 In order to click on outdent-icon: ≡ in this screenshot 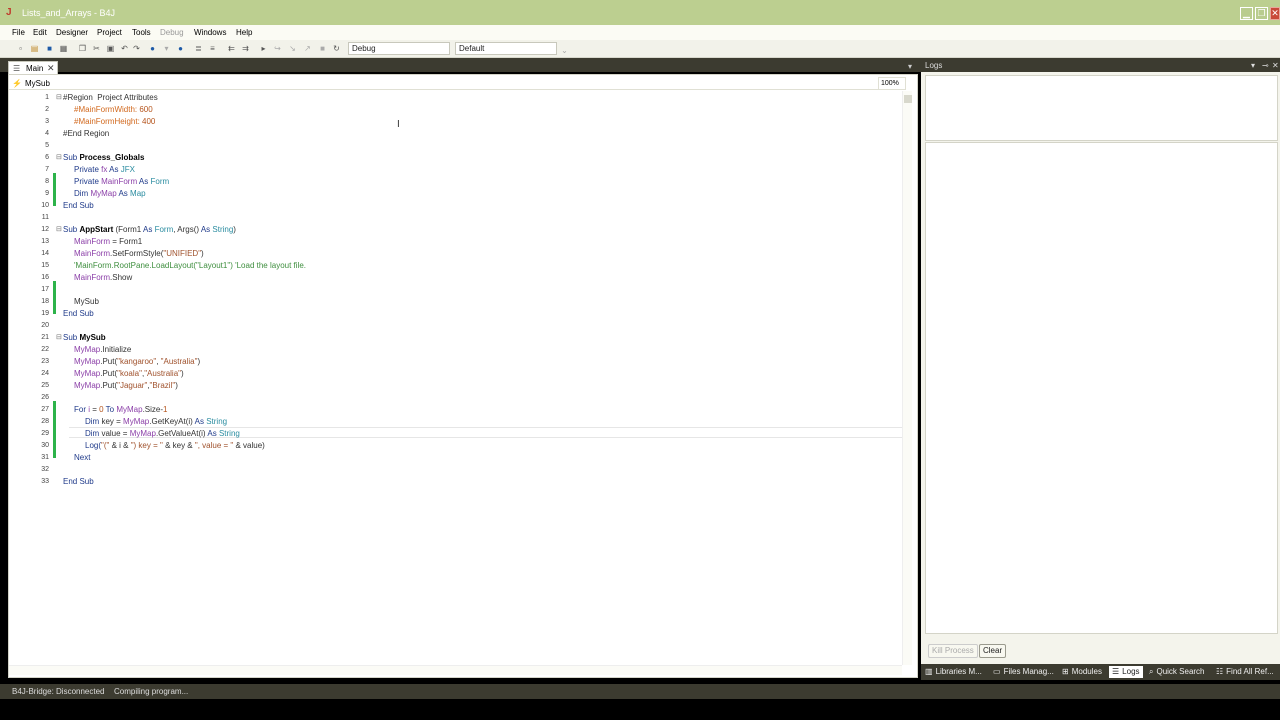, I will do `click(212, 48)`.